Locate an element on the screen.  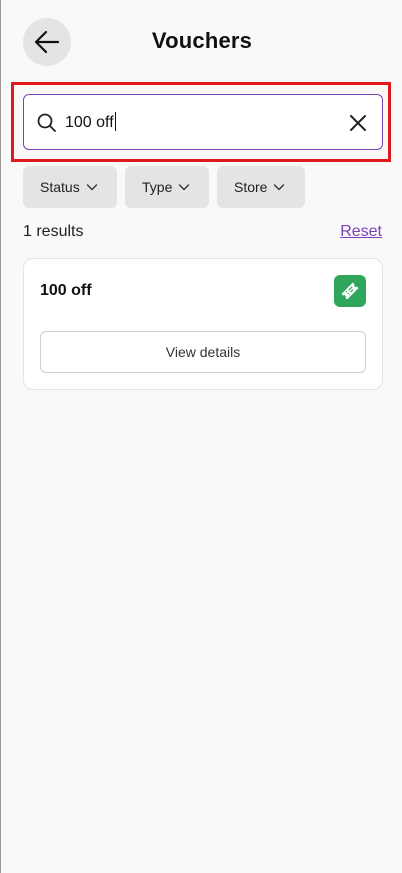
results-count: 1 results is located at coordinates (53, 231).